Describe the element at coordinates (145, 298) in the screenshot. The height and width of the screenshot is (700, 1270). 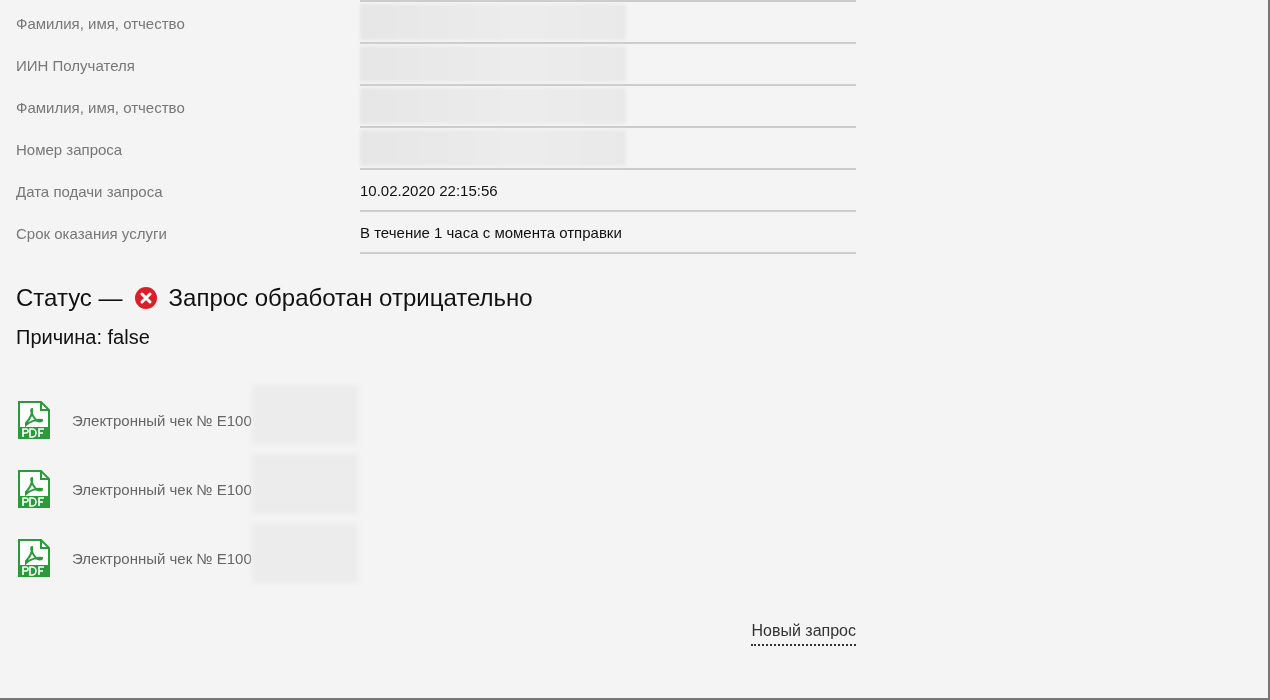
I see `error-icon` at that location.